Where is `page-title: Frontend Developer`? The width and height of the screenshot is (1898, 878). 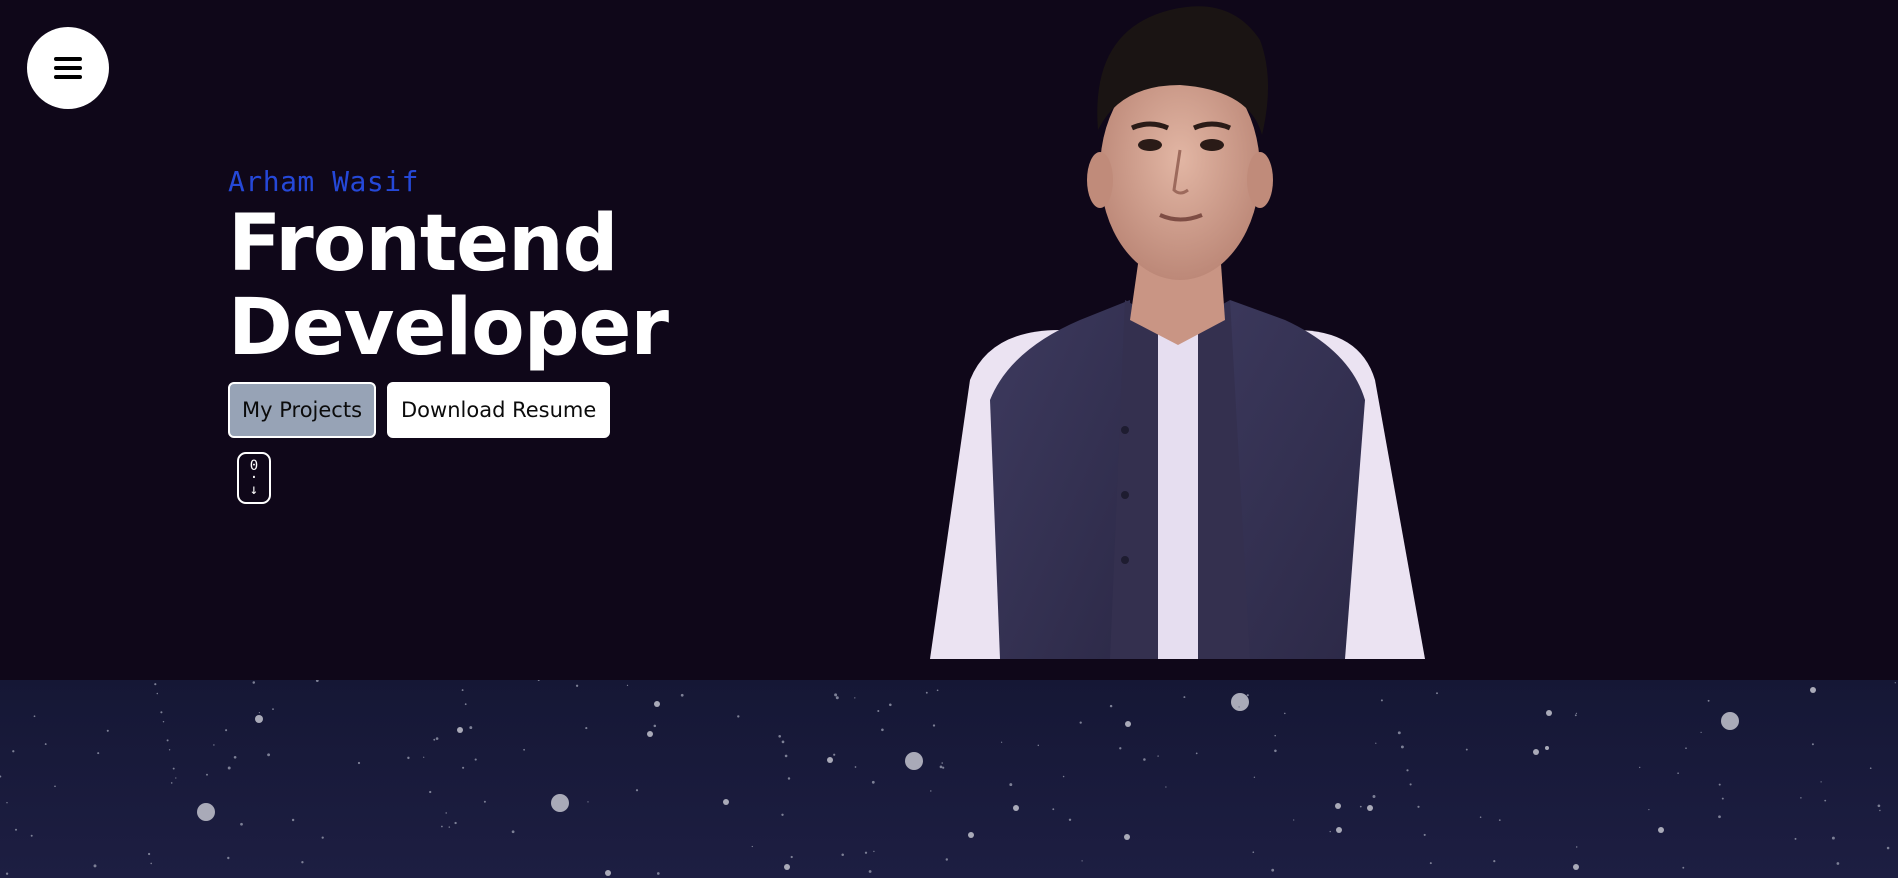 page-title: Frontend Developer is located at coordinates (448, 287).